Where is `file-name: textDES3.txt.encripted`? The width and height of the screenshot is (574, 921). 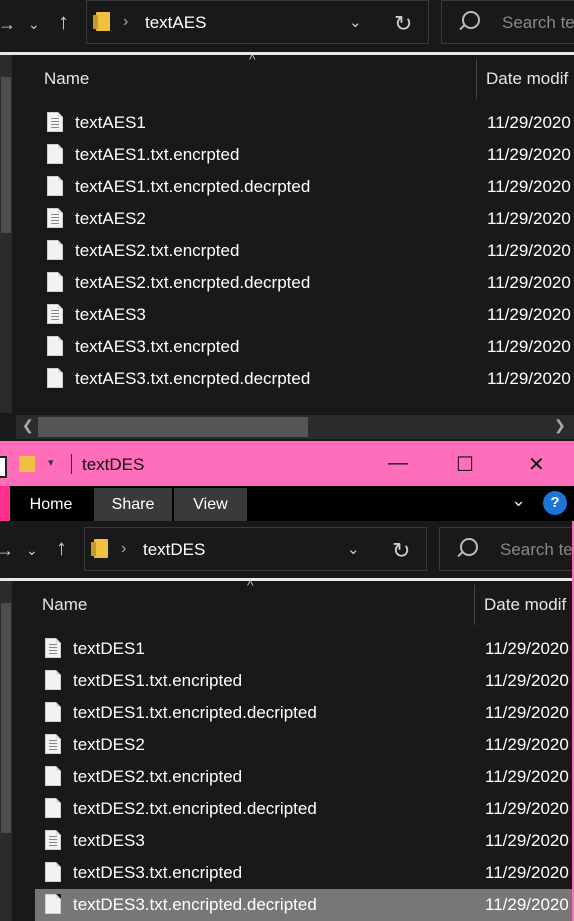 file-name: textDES3.txt.encripted is located at coordinates (157, 873).